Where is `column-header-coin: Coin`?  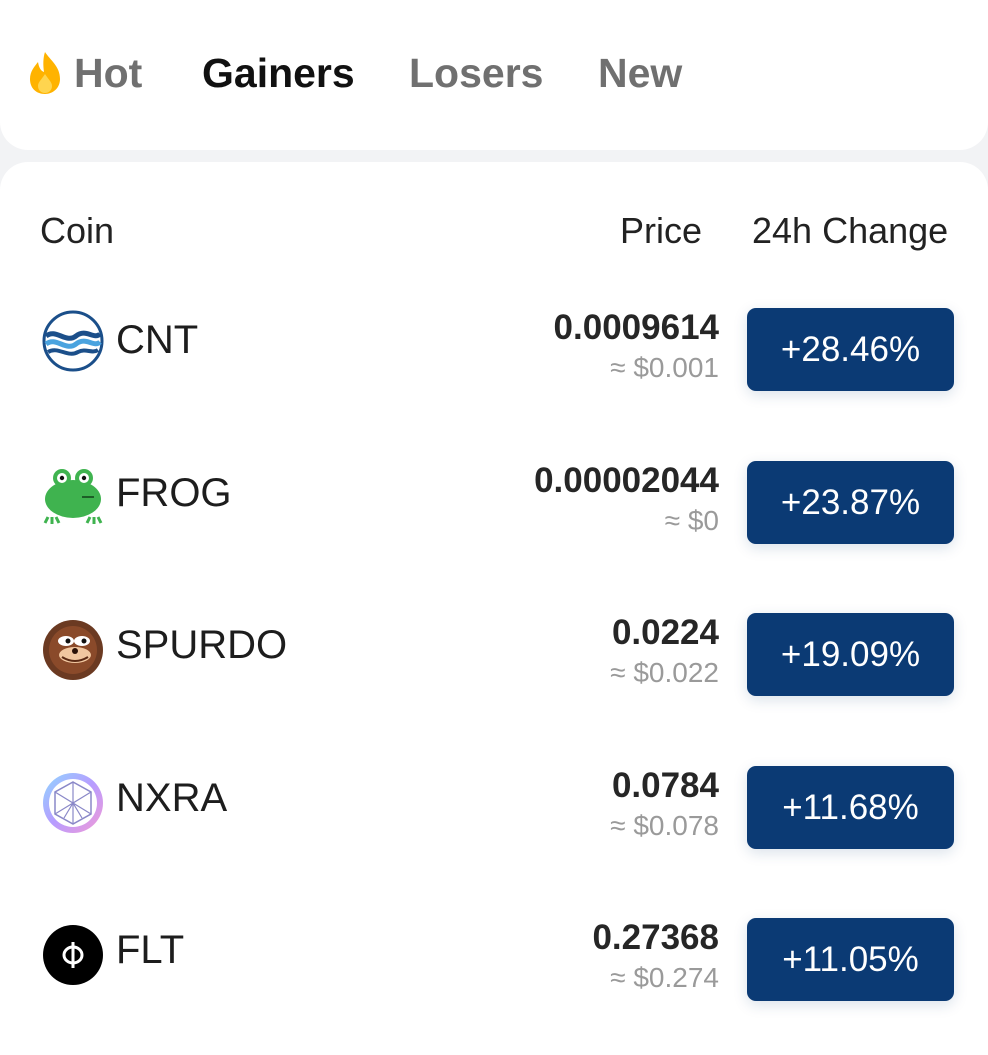
column-header-coin: Coin is located at coordinates (77, 230).